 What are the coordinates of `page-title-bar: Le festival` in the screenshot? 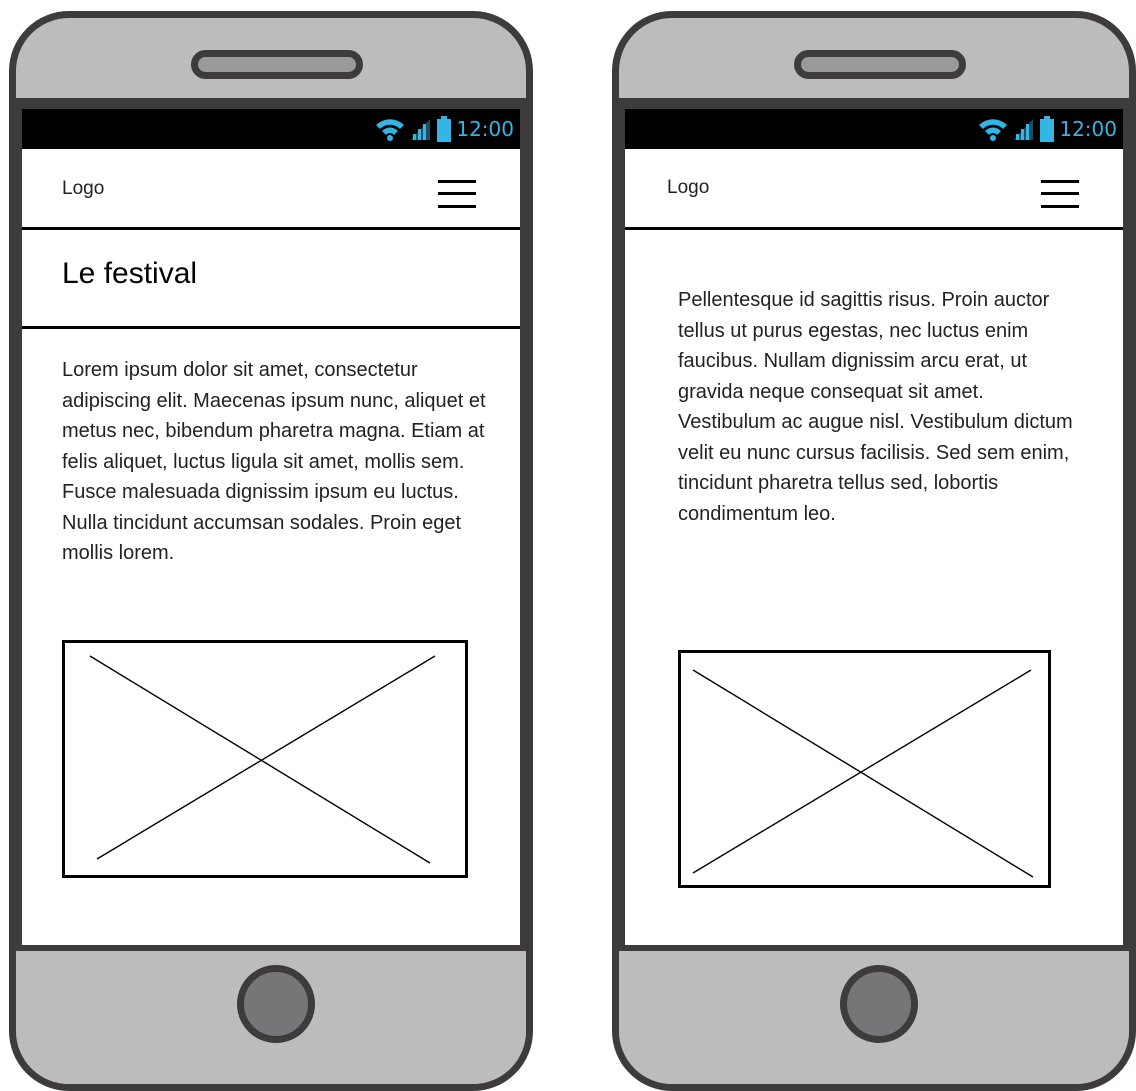 It's located at (271, 279).